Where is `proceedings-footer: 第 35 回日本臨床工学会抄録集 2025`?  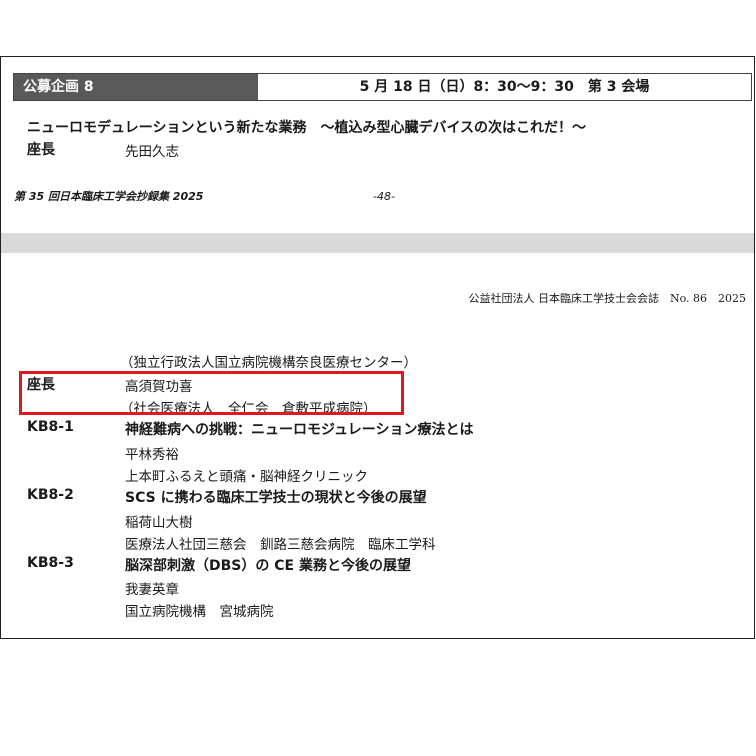
proceedings-footer: 第 35 回日本臨床工学会抄録集 2025 is located at coordinates (109, 196).